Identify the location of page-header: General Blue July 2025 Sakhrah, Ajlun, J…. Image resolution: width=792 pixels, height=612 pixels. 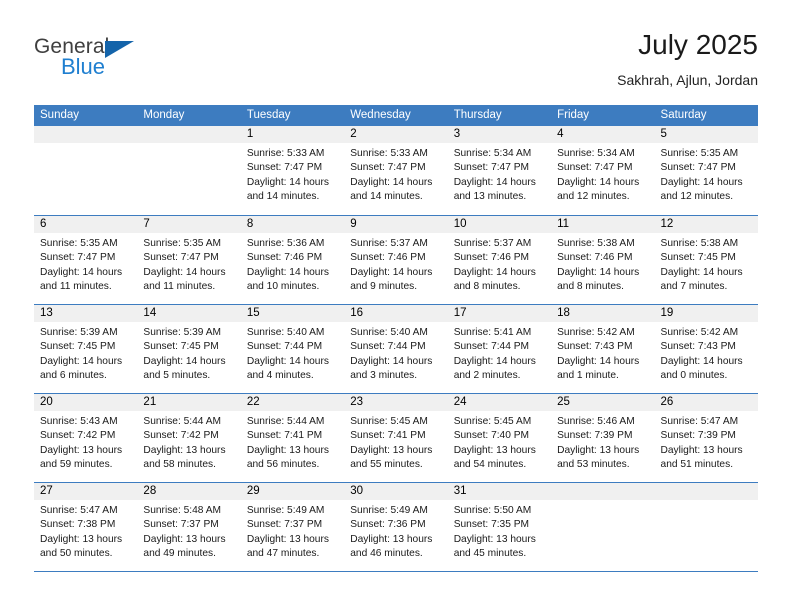
(396, 63).